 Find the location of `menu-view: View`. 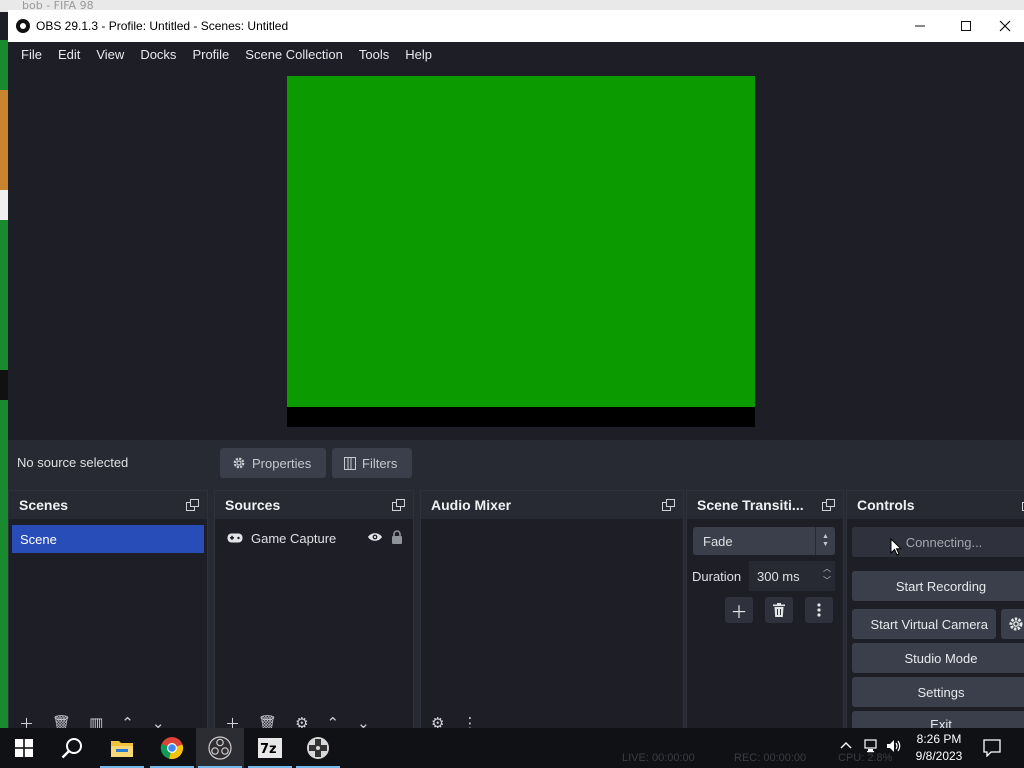

menu-view: View is located at coordinates (110, 54).